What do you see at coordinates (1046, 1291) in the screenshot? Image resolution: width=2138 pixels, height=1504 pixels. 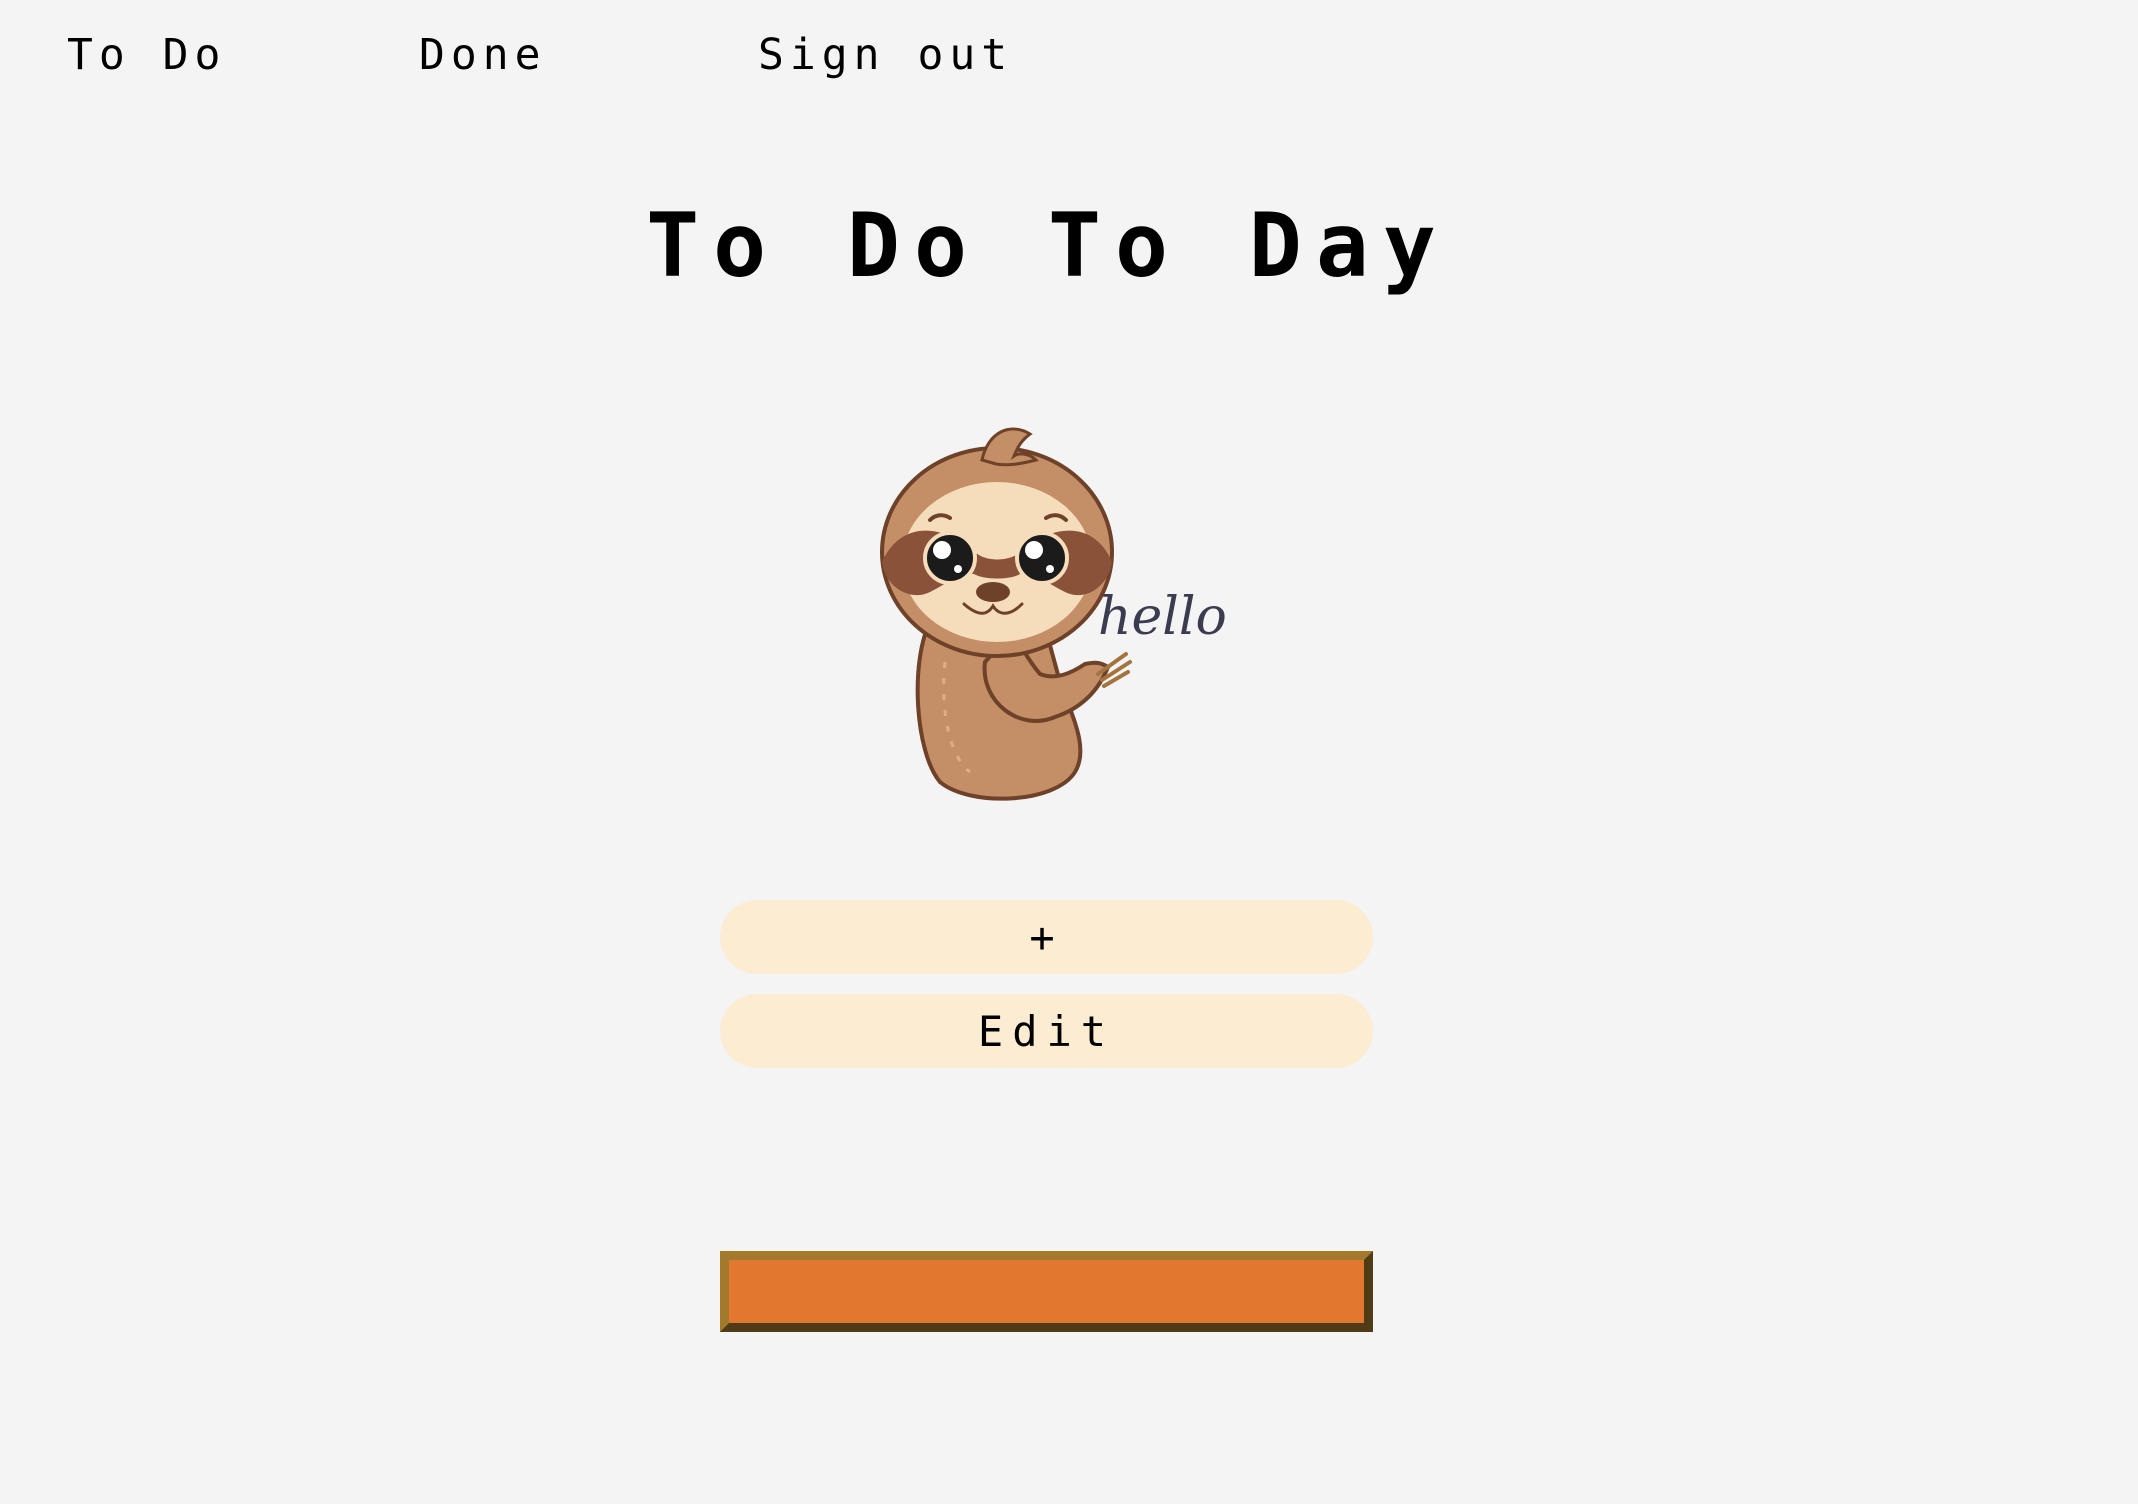 I see `task-input` at bounding box center [1046, 1291].